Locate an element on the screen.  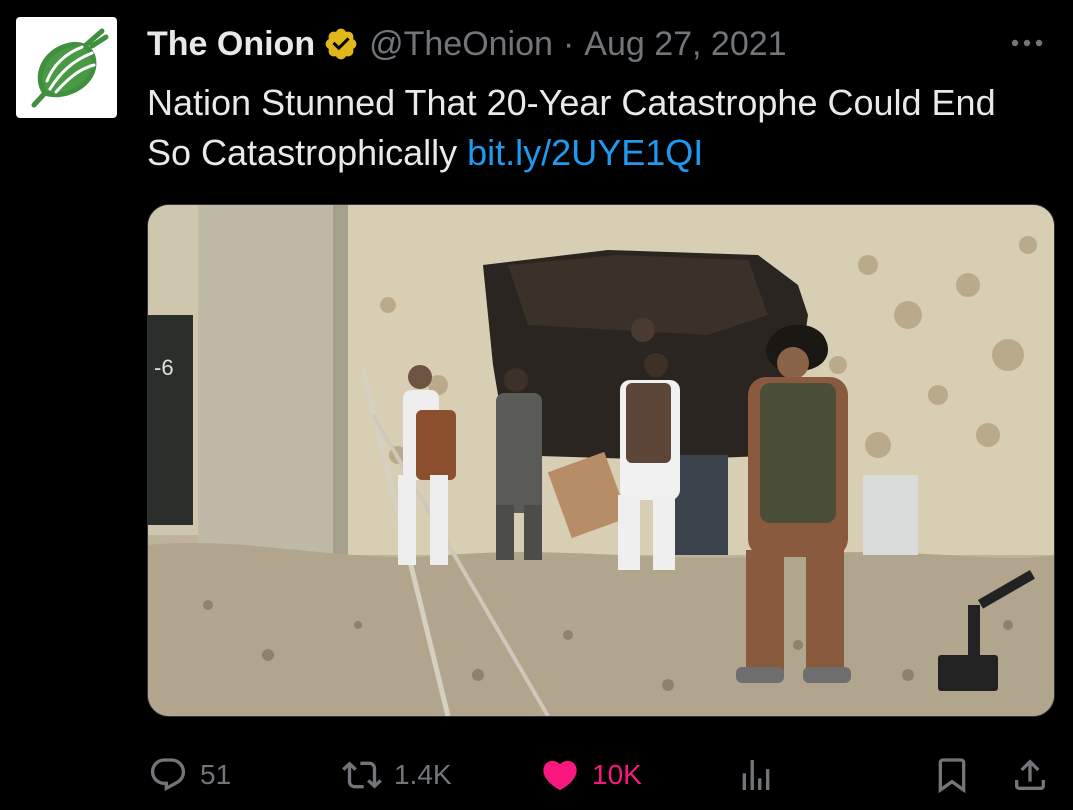
retweet-count: 1.4K is located at coordinates (423, 774).